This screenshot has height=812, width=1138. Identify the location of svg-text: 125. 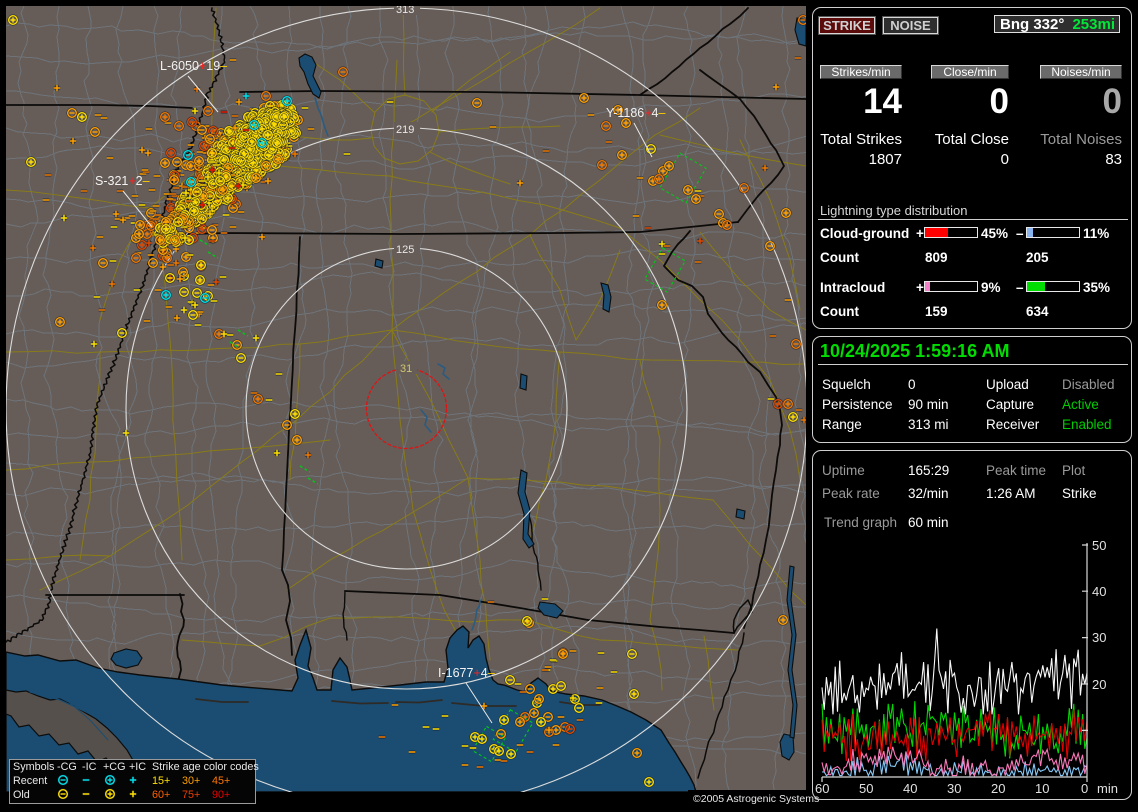
(405, 250).